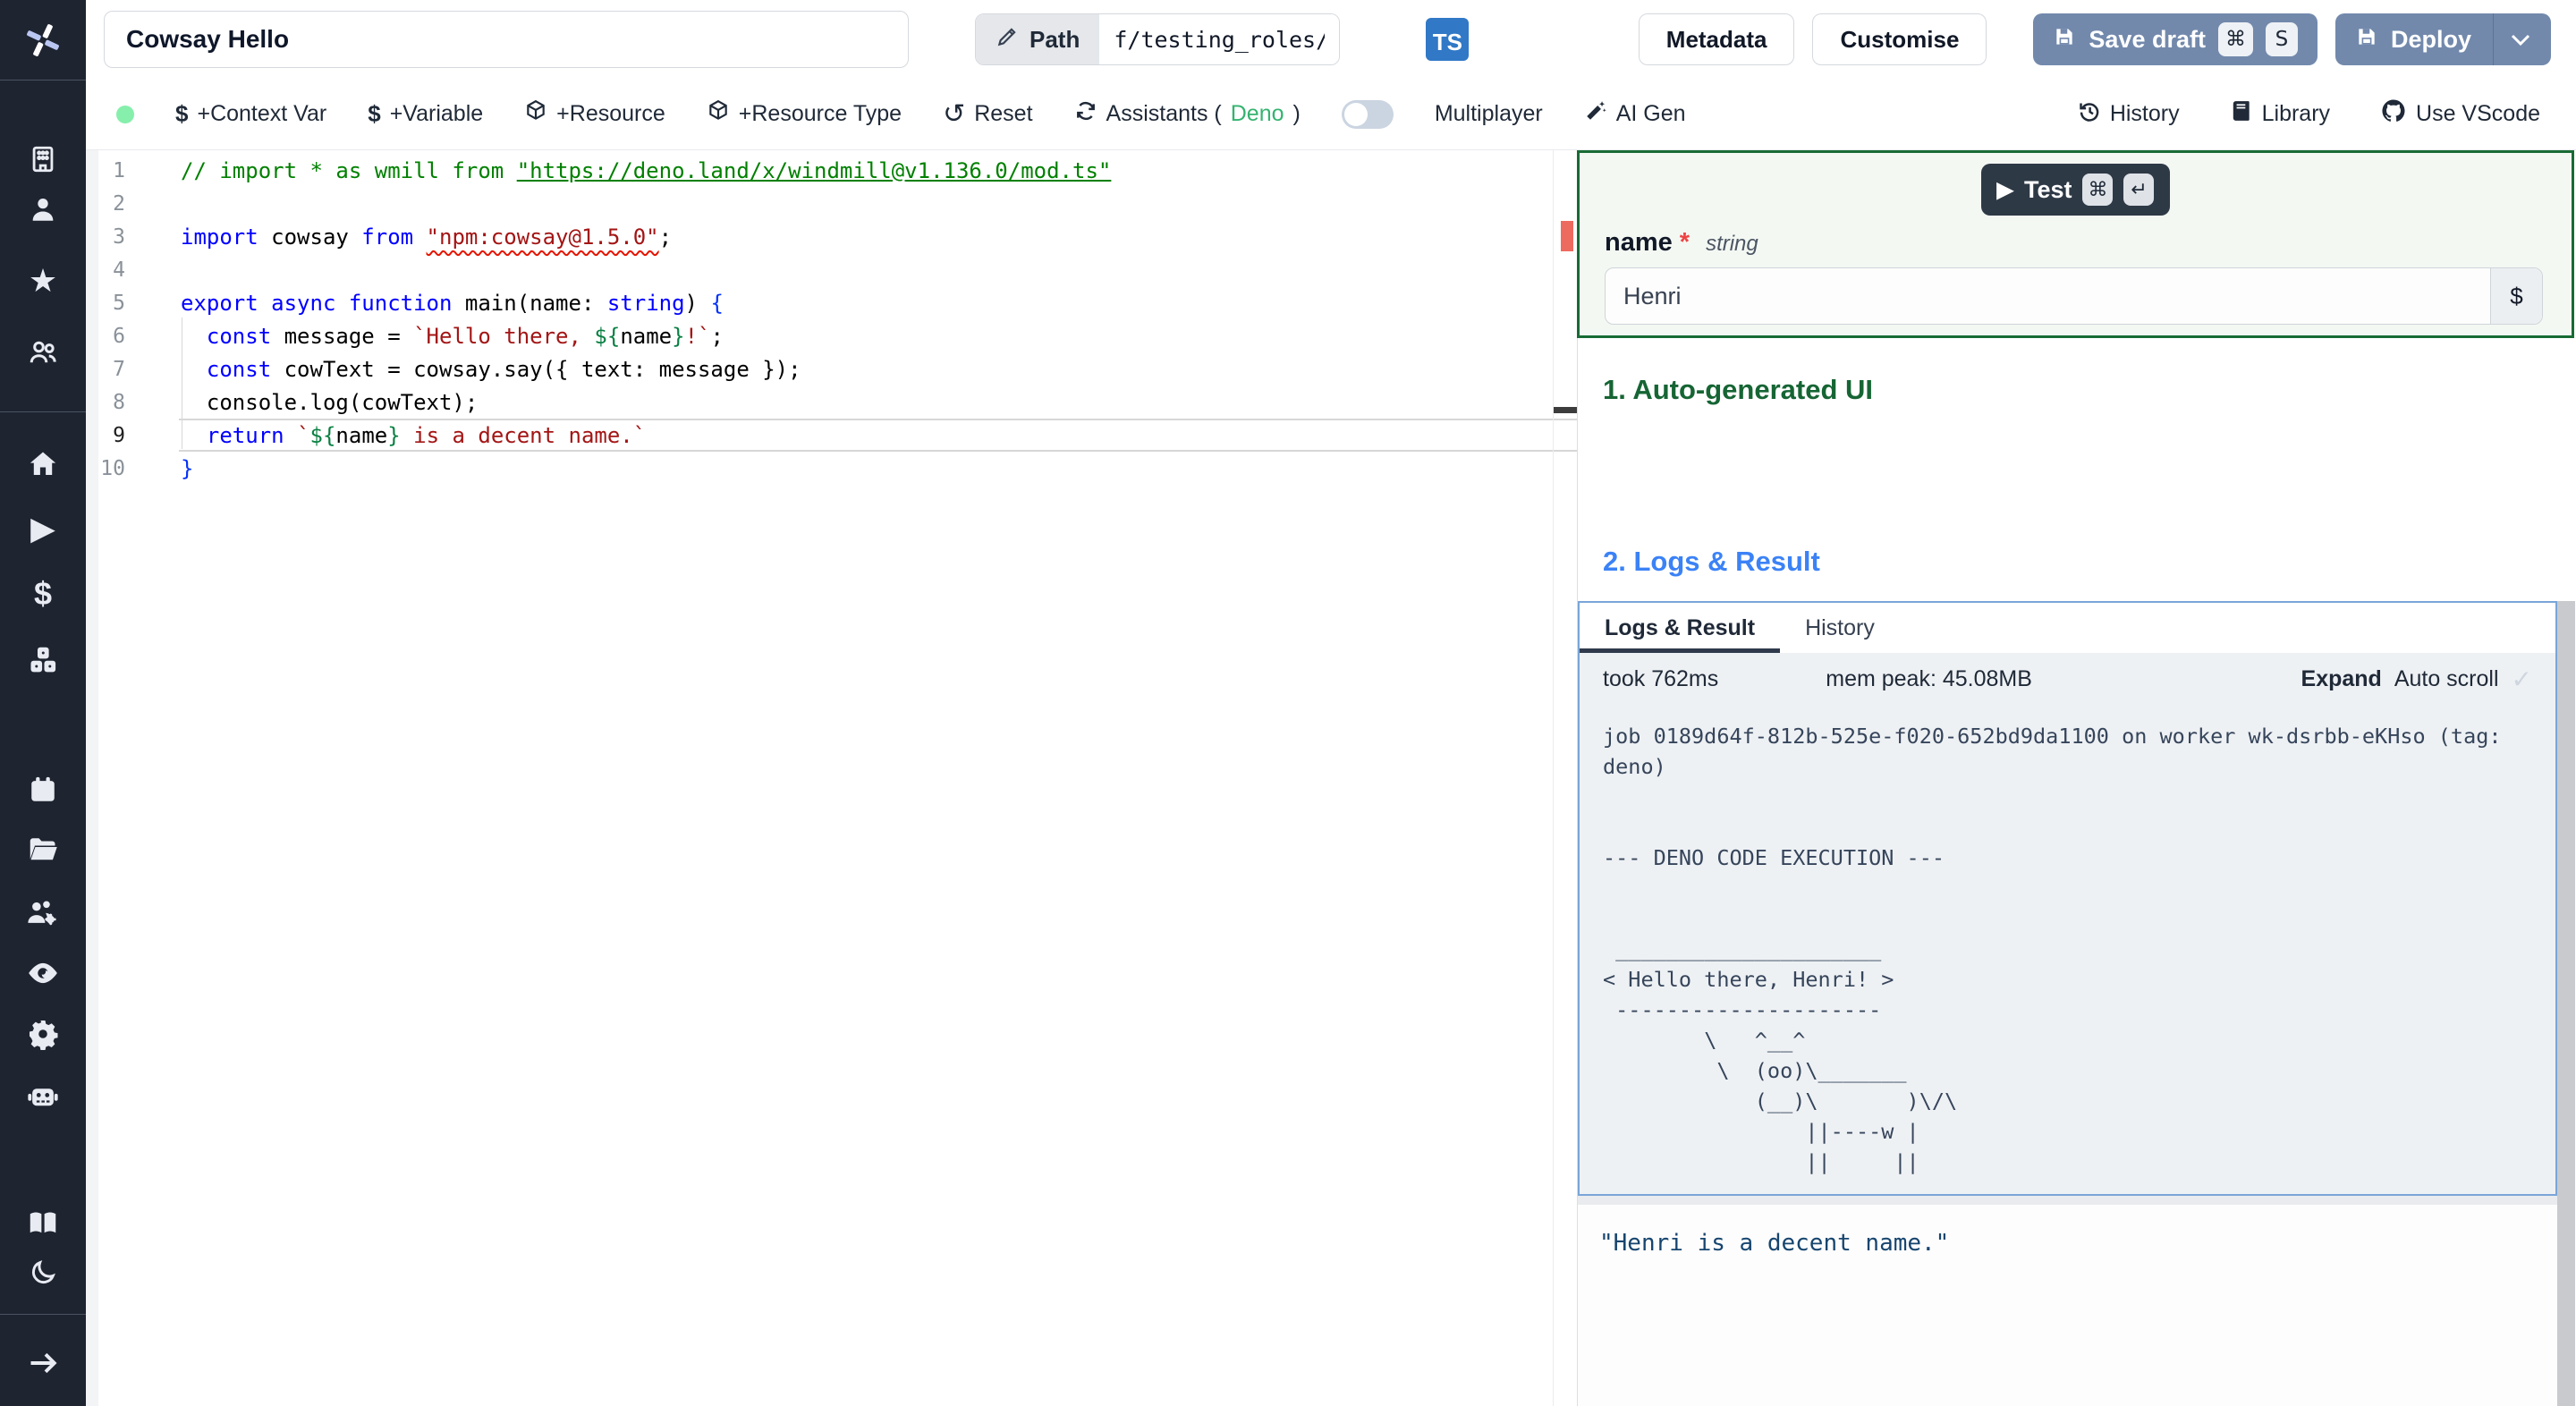  Describe the element at coordinates (43, 281) in the screenshot. I see `star-icon: ★` at that location.